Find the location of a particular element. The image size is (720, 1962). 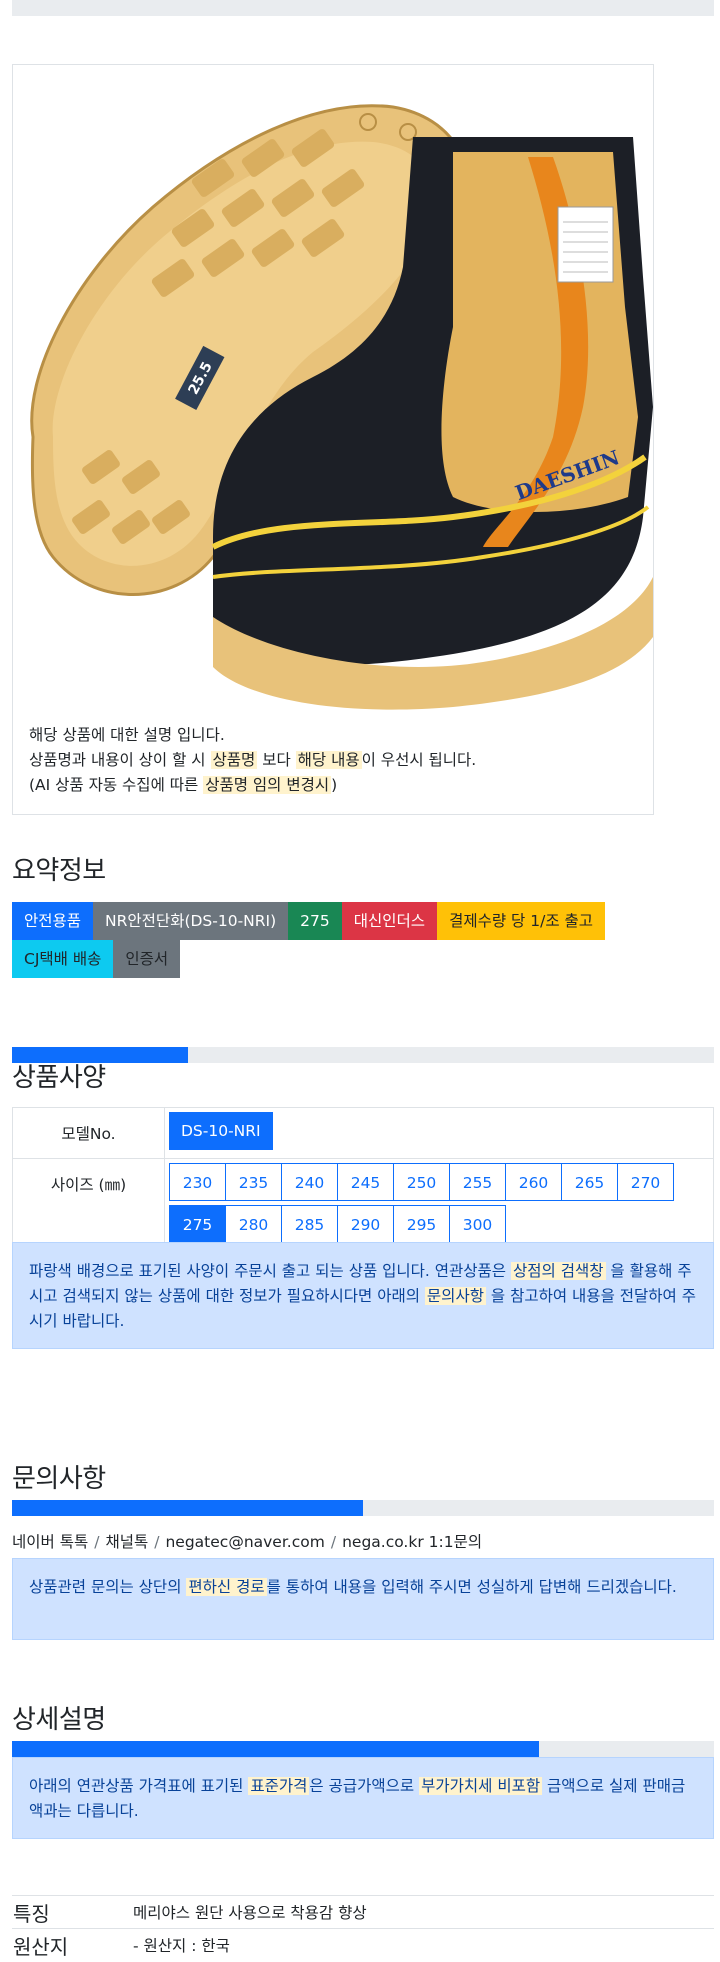

inquiry-progress is located at coordinates (363, 1508).